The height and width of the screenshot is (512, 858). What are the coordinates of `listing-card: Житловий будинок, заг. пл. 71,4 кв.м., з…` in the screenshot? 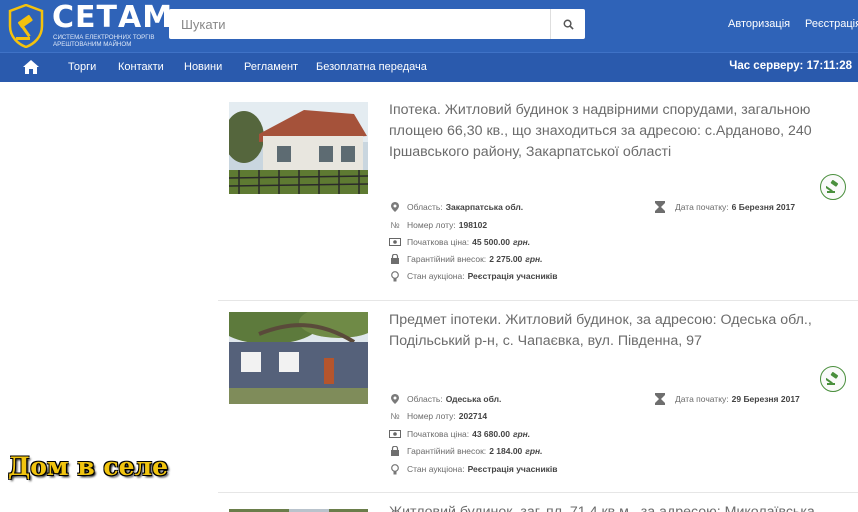 It's located at (538, 502).